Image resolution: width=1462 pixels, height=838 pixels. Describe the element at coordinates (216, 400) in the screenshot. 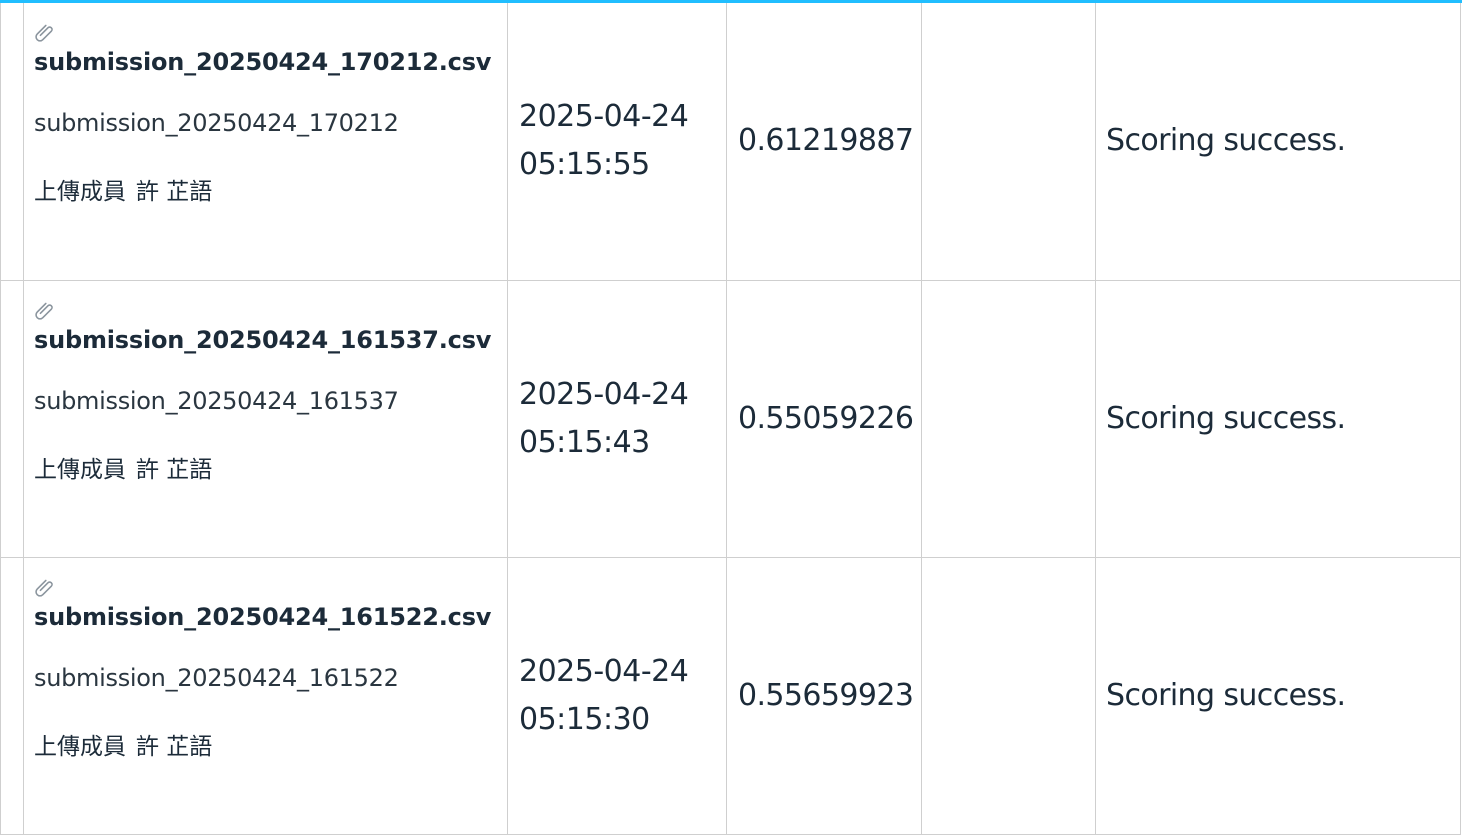

I see `submission-description: submission_20250424_161537` at that location.